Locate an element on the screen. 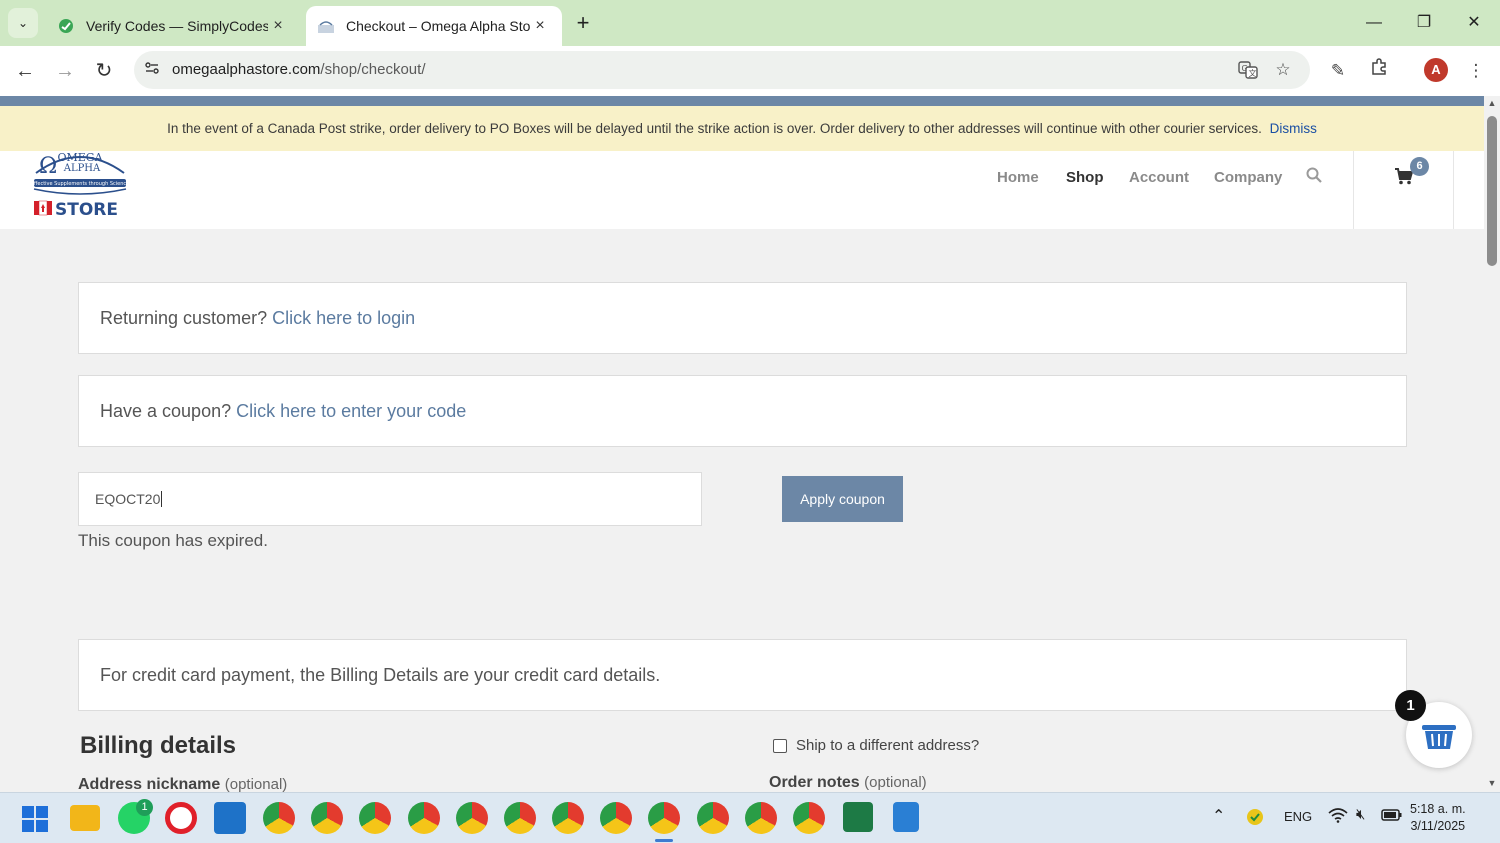 This screenshot has height=843, width=1500. search-icon is located at coordinates (1314, 177).